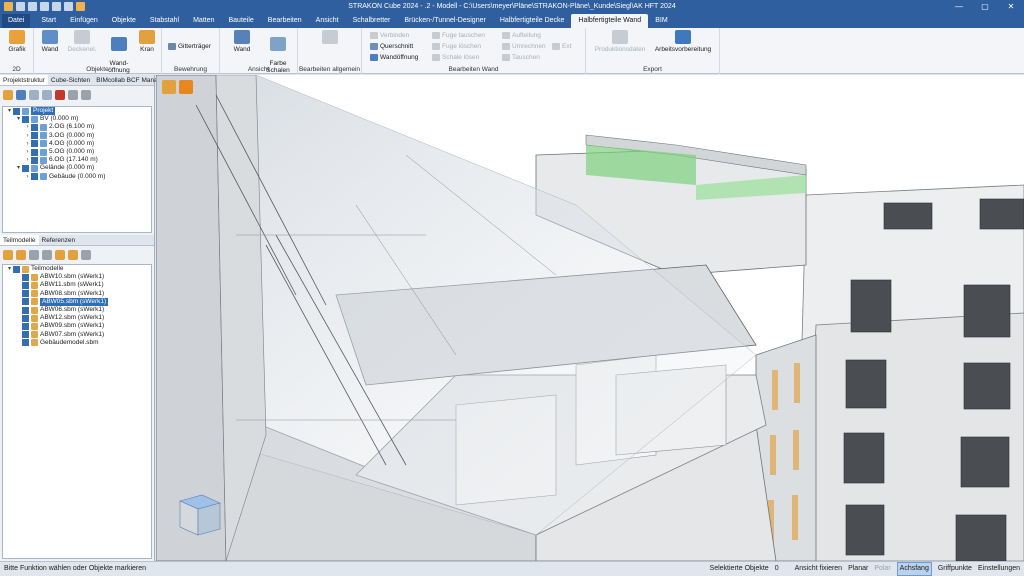 Image resolution: width=1024 pixels, height=576 pixels. Describe the element at coordinates (17, 41) in the screenshot. I see `grafik-button: Grafik` at that location.